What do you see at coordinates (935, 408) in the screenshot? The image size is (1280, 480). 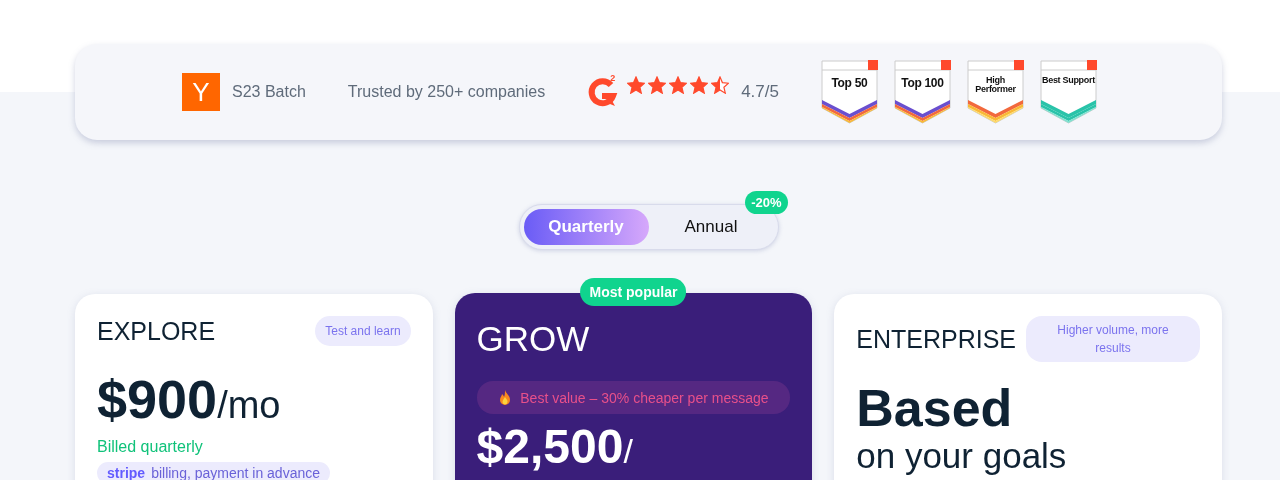 I see `plan-headline: Based` at bounding box center [935, 408].